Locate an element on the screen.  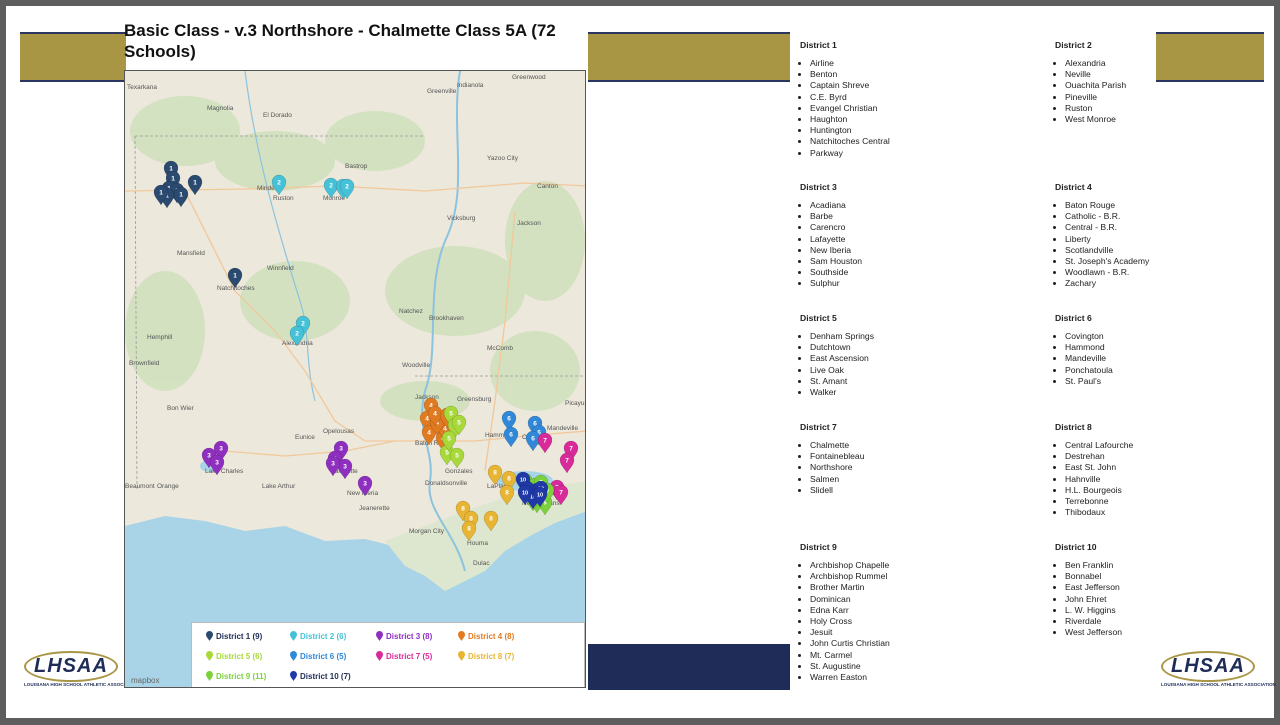
legend-item-district-3: District 3 (8) is located at coordinates (404, 636).